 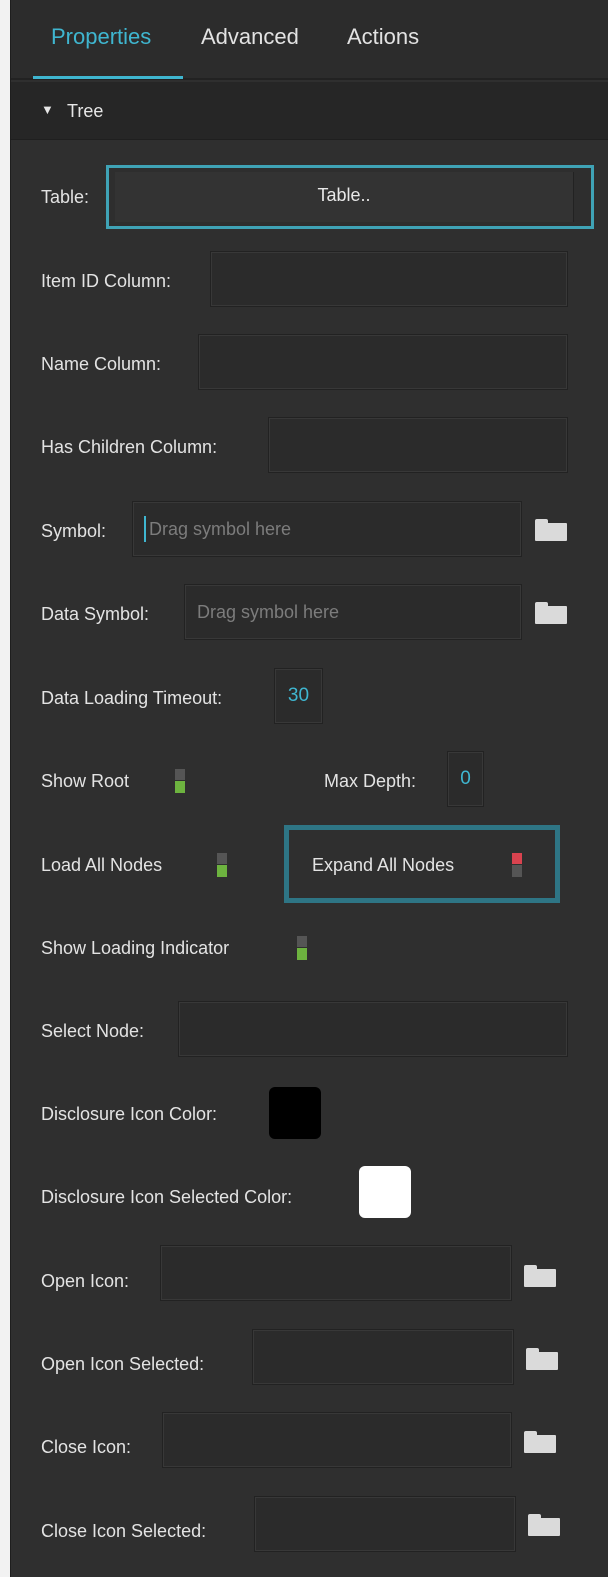 What do you see at coordinates (85, 781) in the screenshot?
I see `show-root-label: Show Root` at bounding box center [85, 781].